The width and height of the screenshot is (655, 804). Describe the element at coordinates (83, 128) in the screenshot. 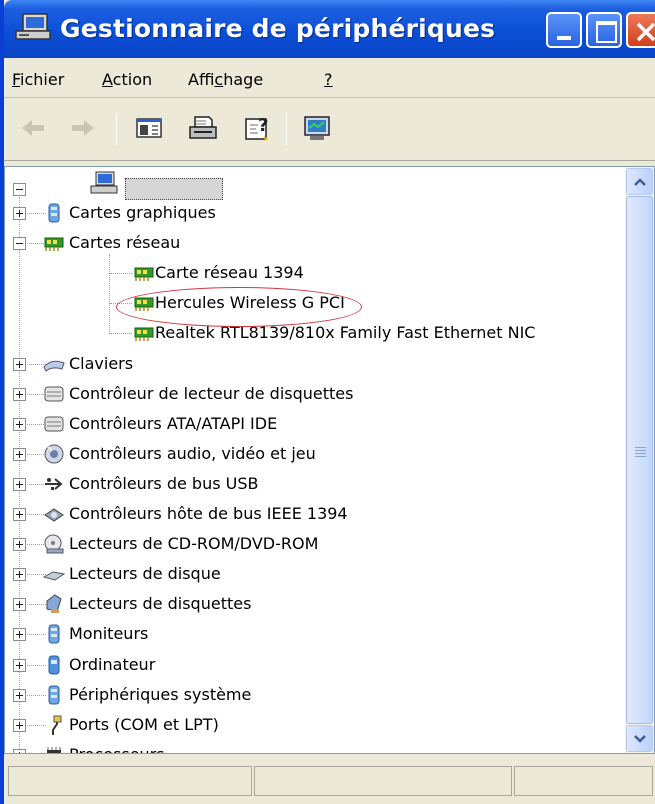

I see `forward-arrow-icon` at that location.